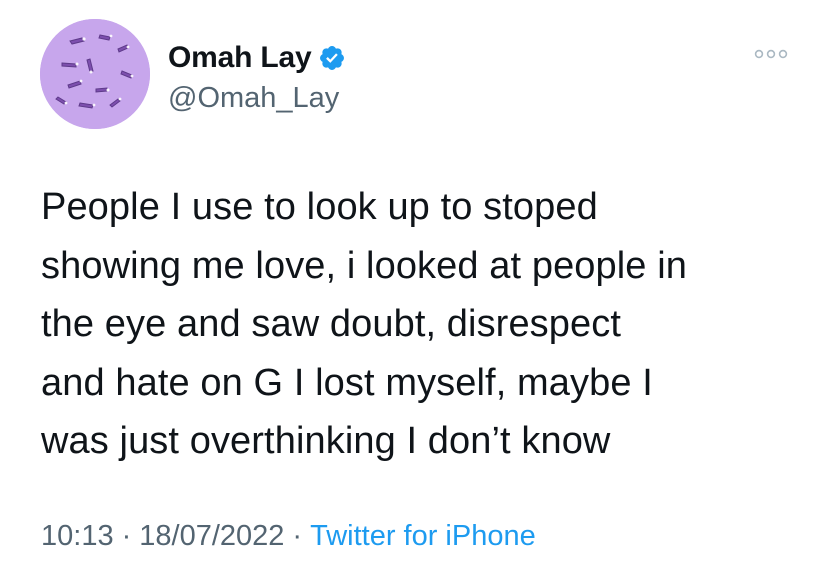  I want to click on handle: @Omah_Lay, so click(257, 98).